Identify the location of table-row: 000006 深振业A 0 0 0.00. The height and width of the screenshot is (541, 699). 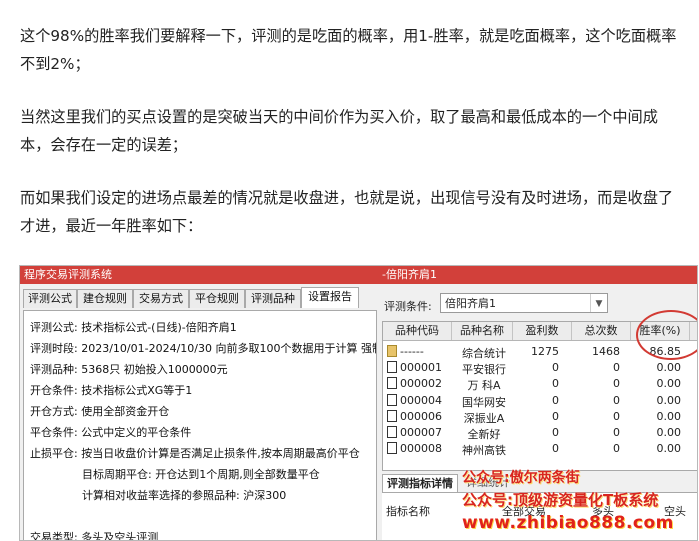
(540, 417).